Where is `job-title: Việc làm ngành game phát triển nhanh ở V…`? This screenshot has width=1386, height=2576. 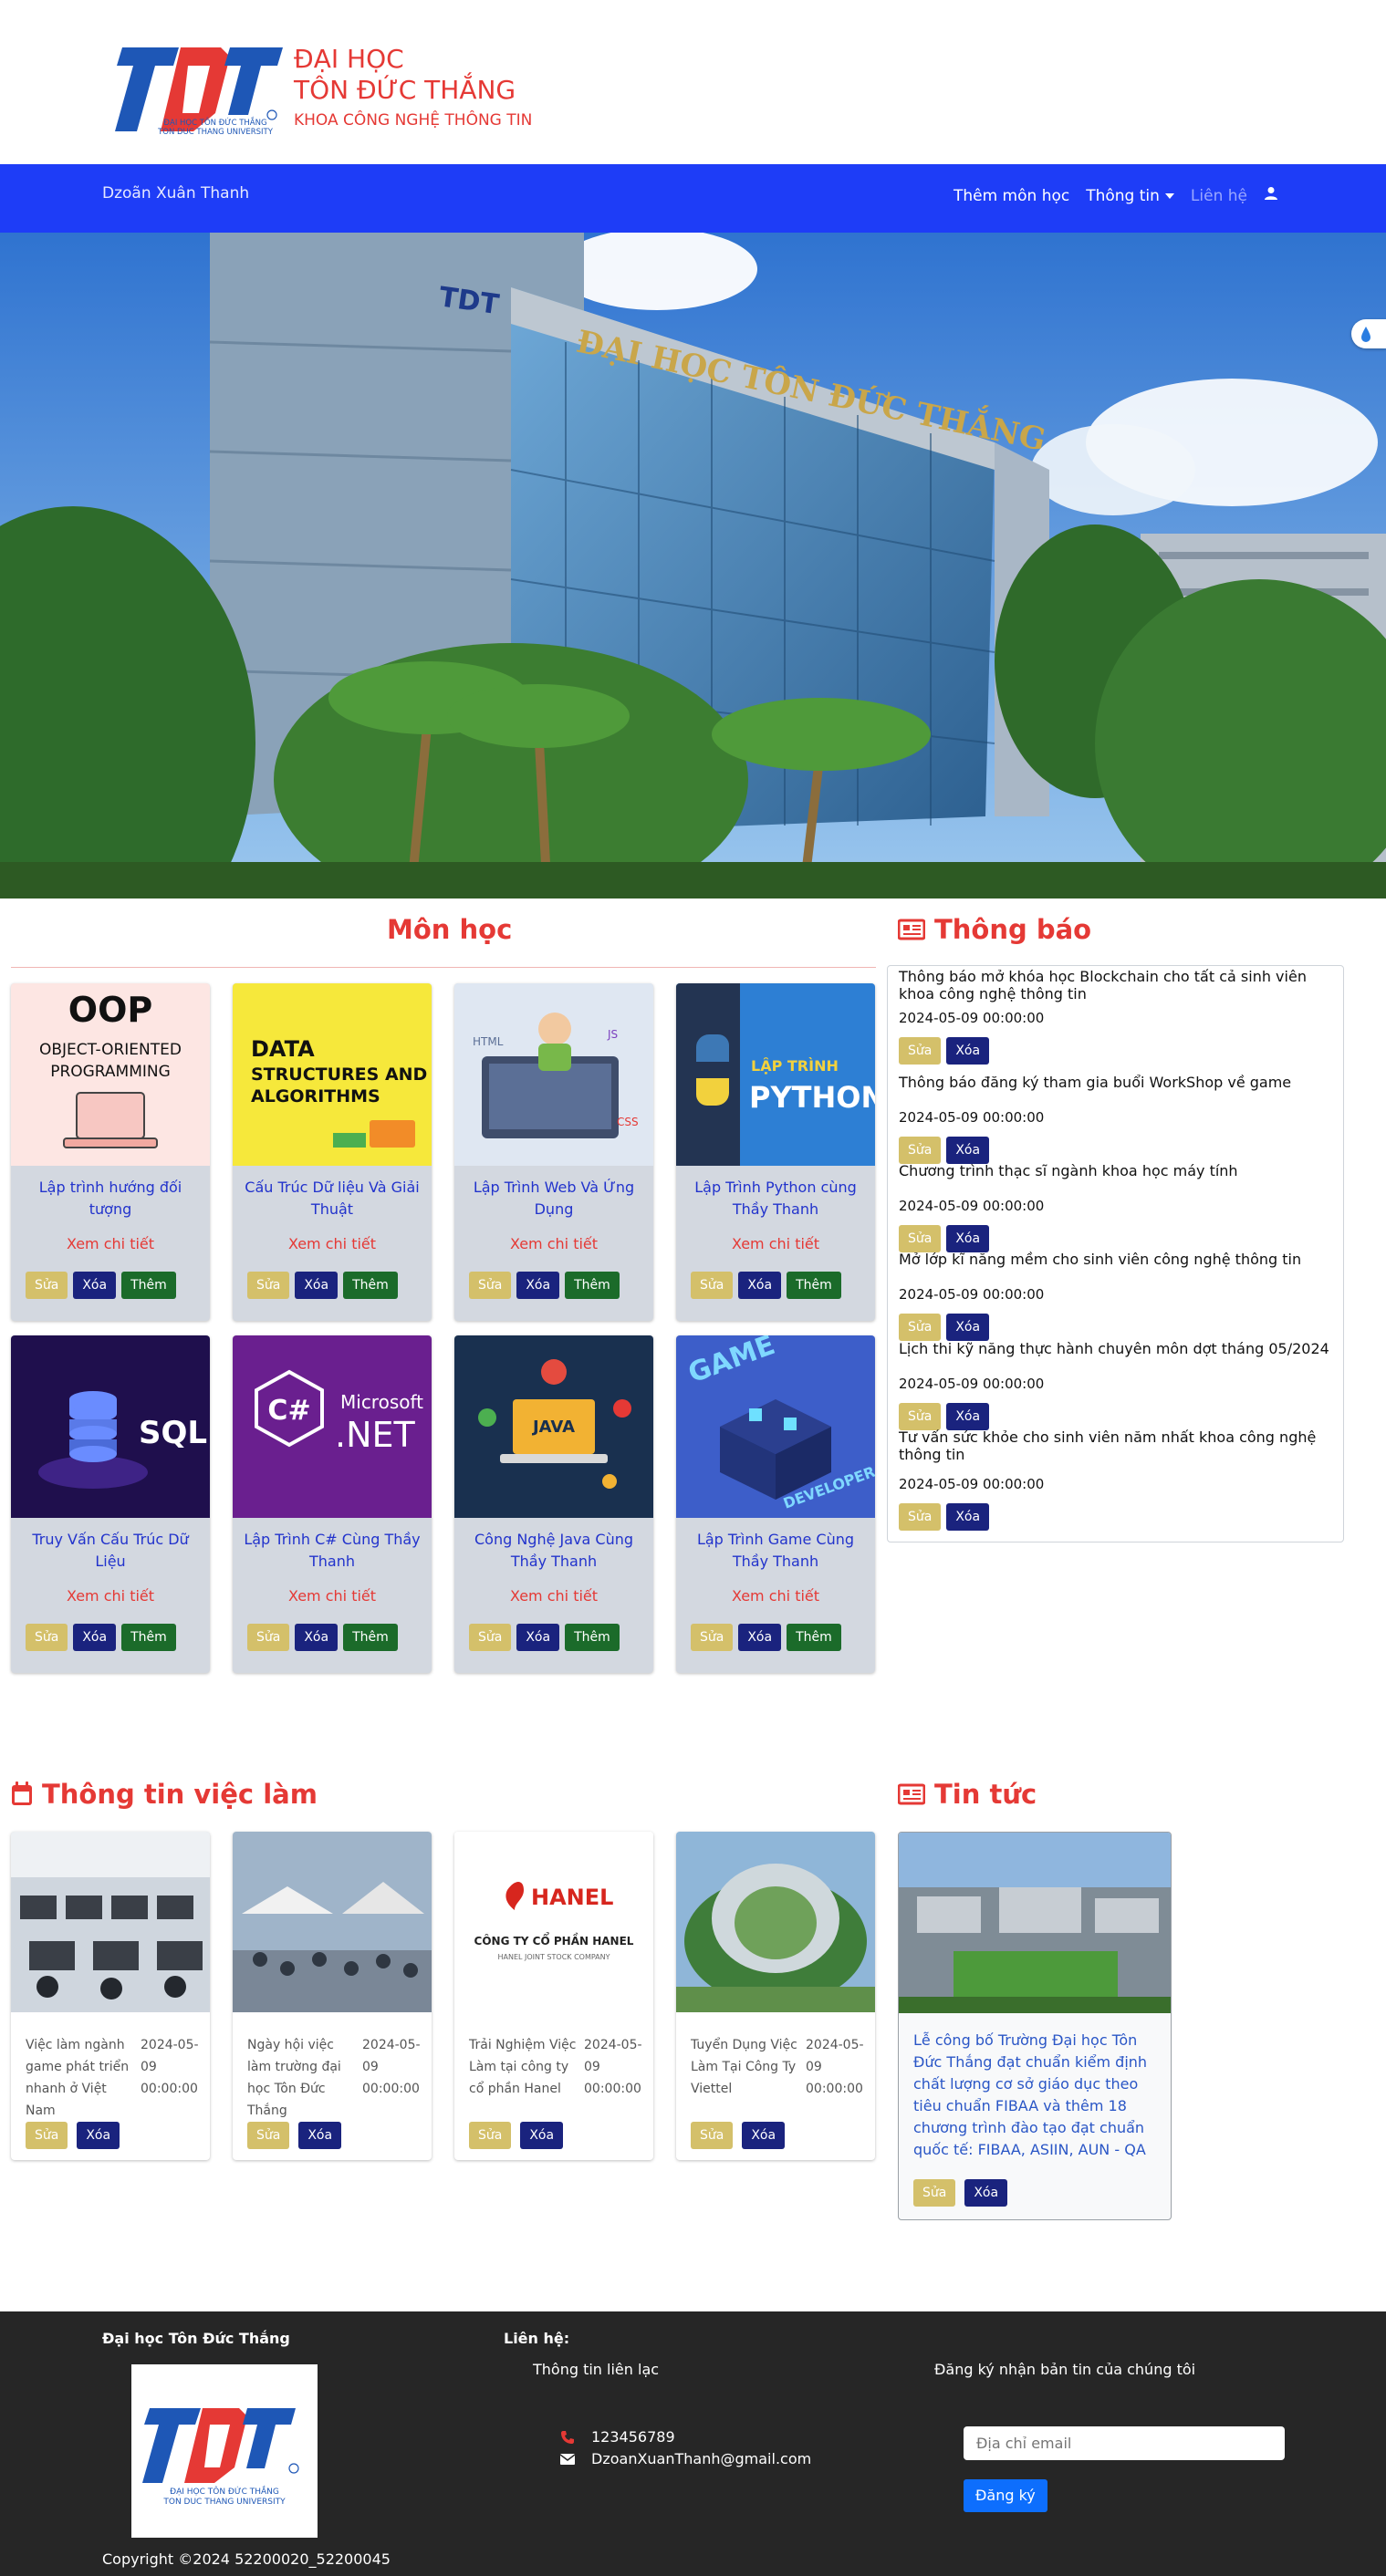 job-title: Việc làm ngành game phát triển nhanh ở V… is located at coordinates (80, 2078).